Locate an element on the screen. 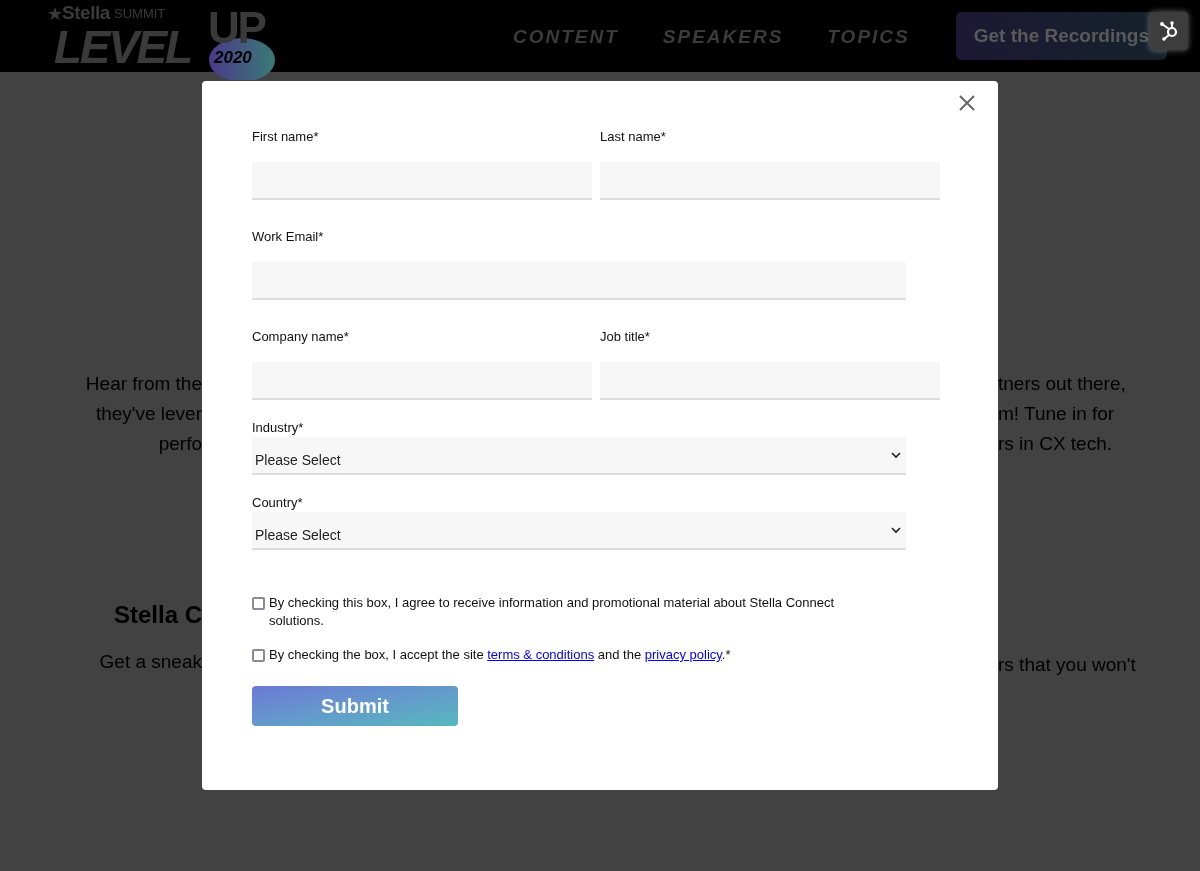 This screenshot has width=1200, height=871. consent-text: By checking the box, I accept the site terms & conditions and the privacy policy.* is located at coordinates (500, 655).